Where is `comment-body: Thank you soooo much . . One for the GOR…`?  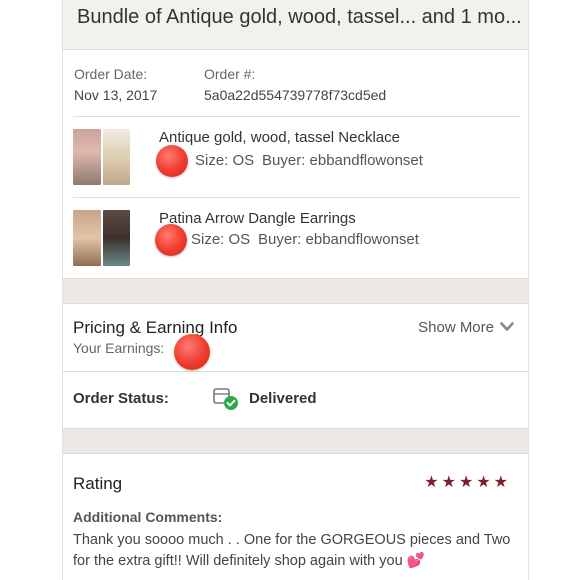 comment-body: Thank you soooo much . . One for the GOR… is located at coordinates (292, 550).